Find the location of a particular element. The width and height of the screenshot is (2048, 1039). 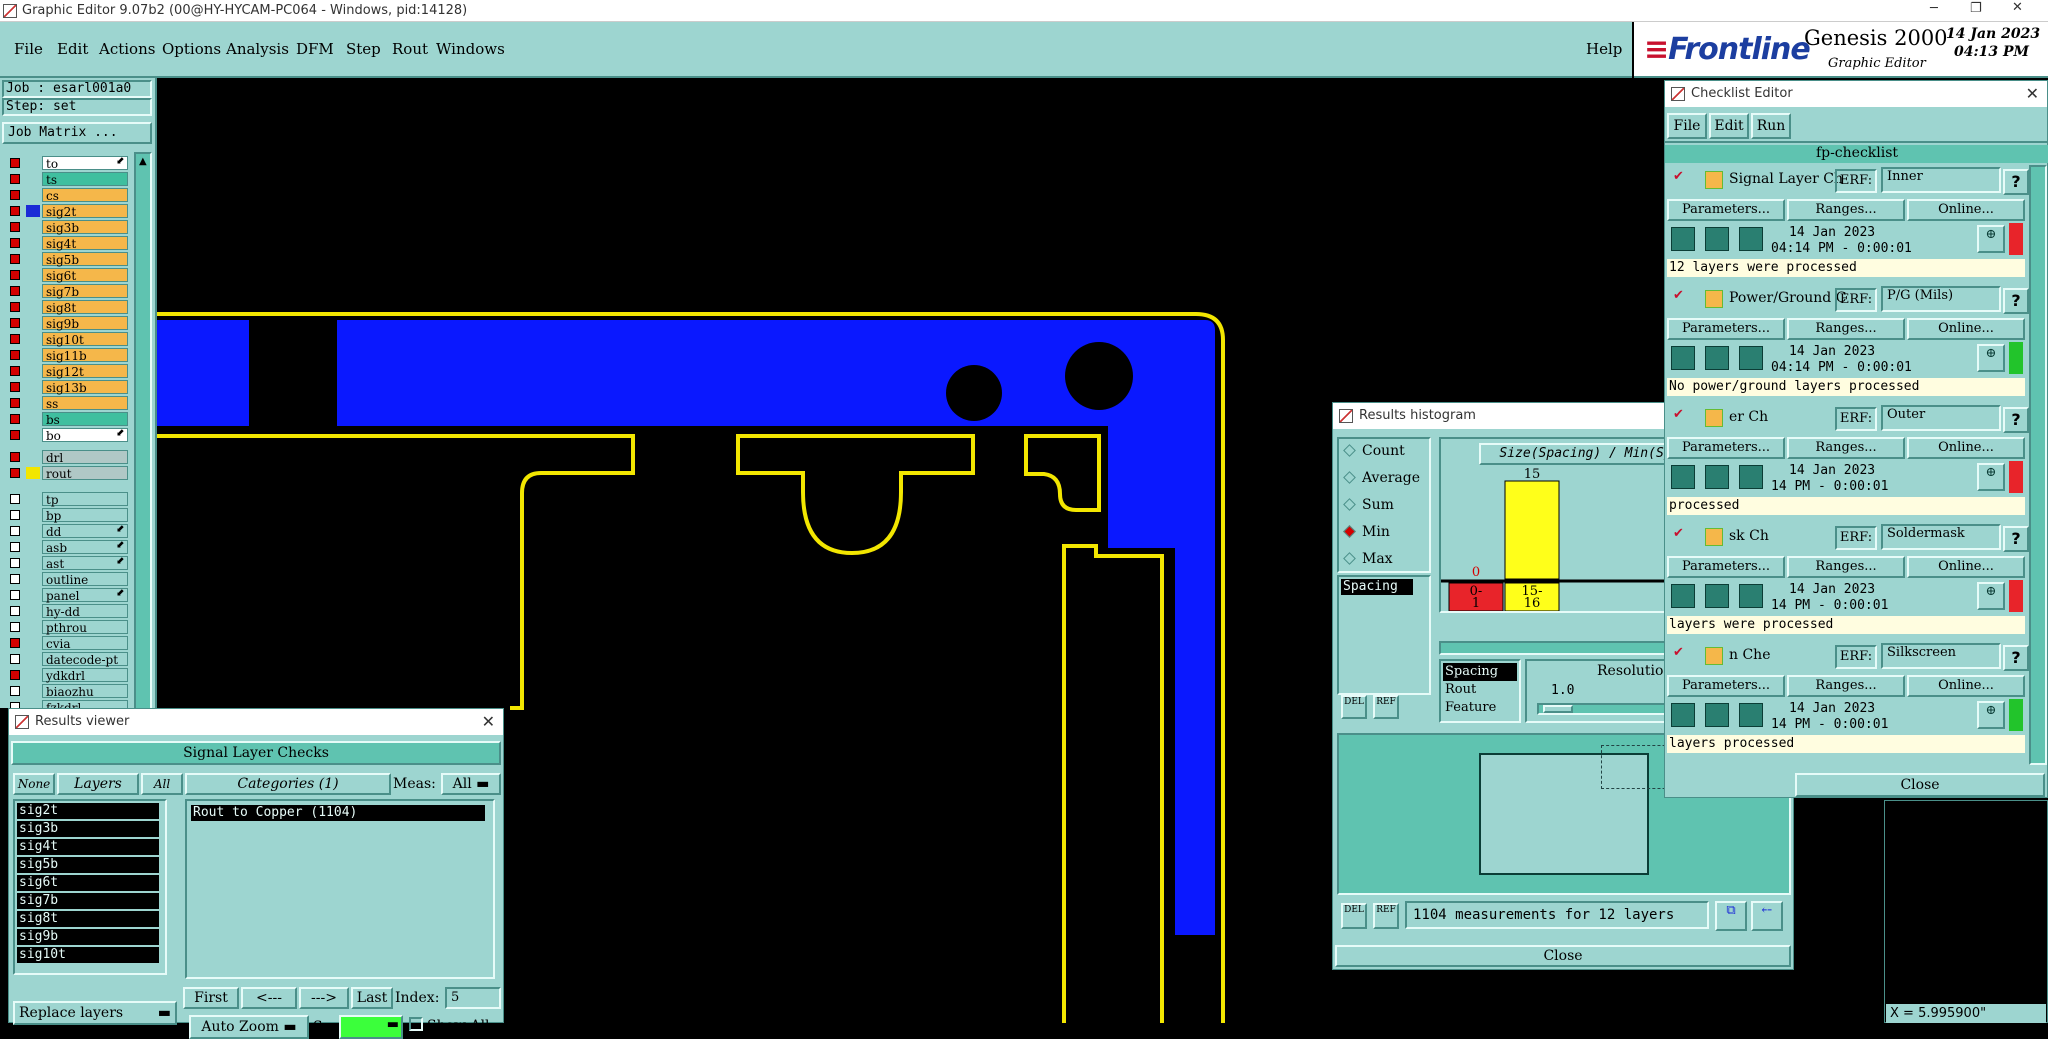

checklist-menu-edit: Edit is located at coordinates (1729, 126).